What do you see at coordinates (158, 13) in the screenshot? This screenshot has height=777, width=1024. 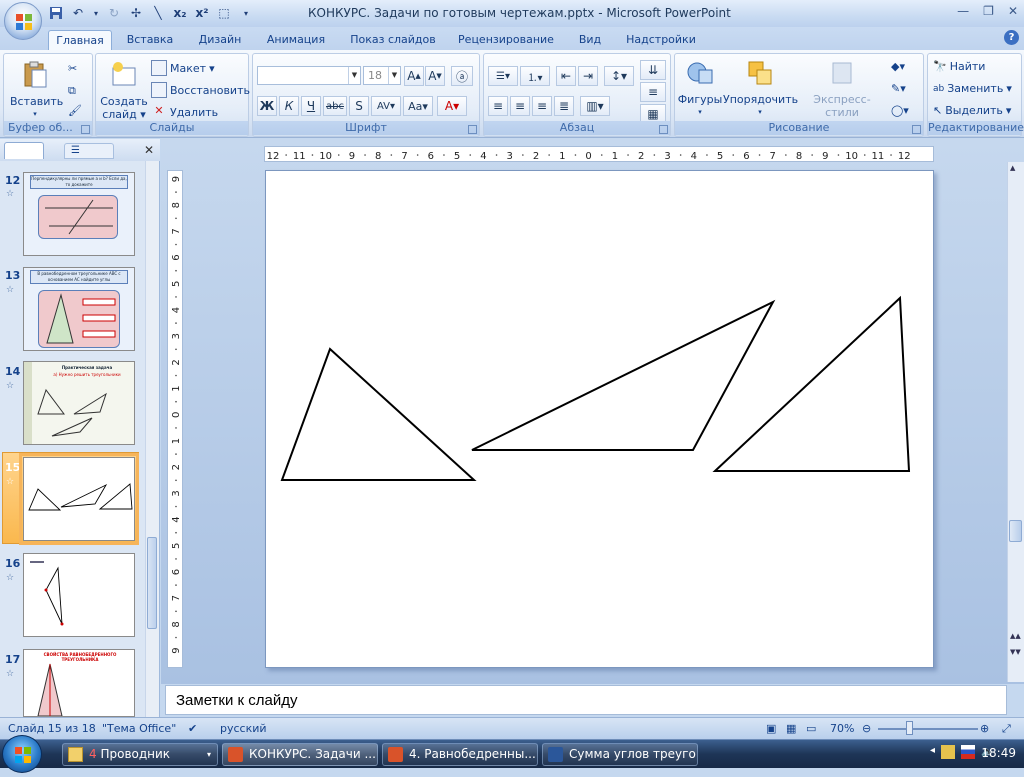 I see `line-icon: ╲` at bounding box center [158, 13].